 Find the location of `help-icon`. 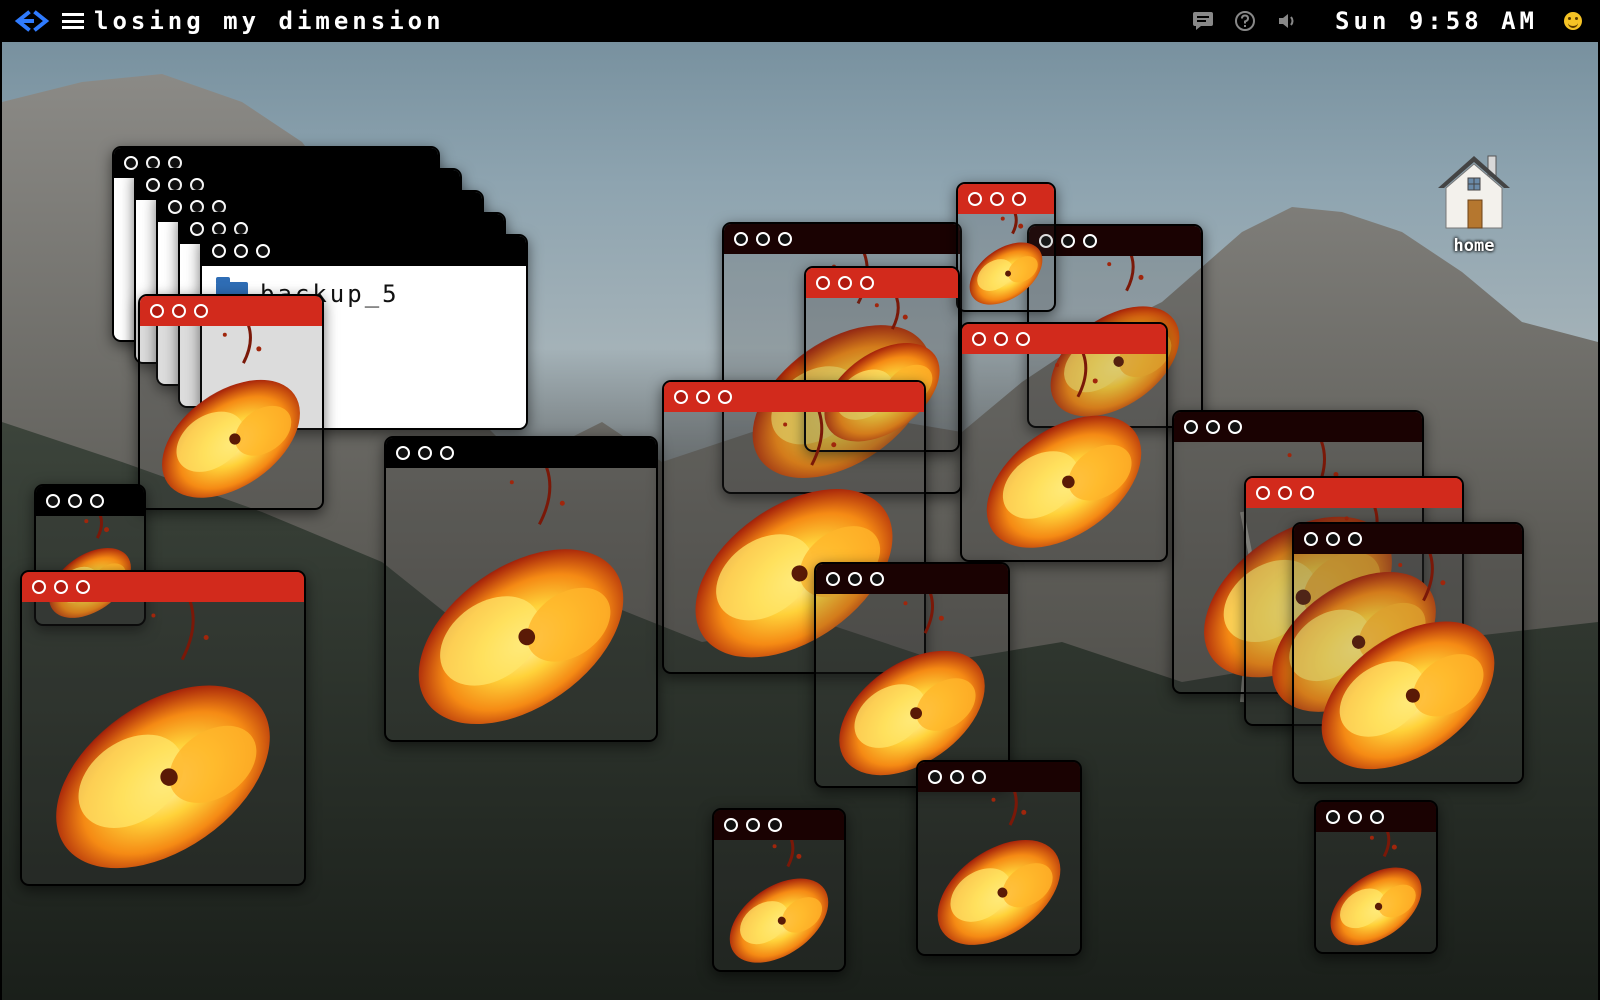

help-icon is located at coordinates (1245, 21).